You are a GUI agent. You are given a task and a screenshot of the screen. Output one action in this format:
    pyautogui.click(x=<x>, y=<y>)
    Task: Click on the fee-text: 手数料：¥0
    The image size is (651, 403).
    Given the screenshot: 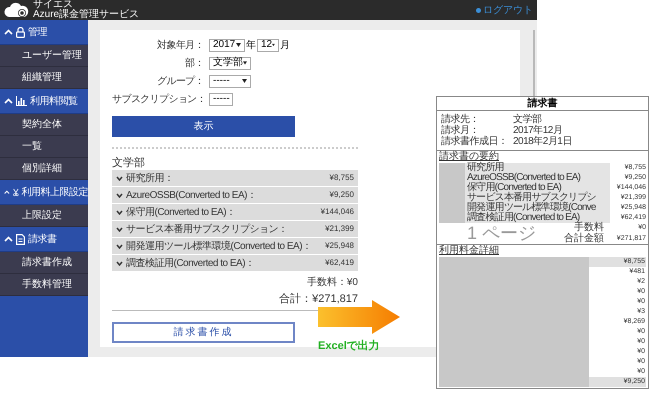 What is the action you would take?
    pyautogui.click(x=332, y=283)
    